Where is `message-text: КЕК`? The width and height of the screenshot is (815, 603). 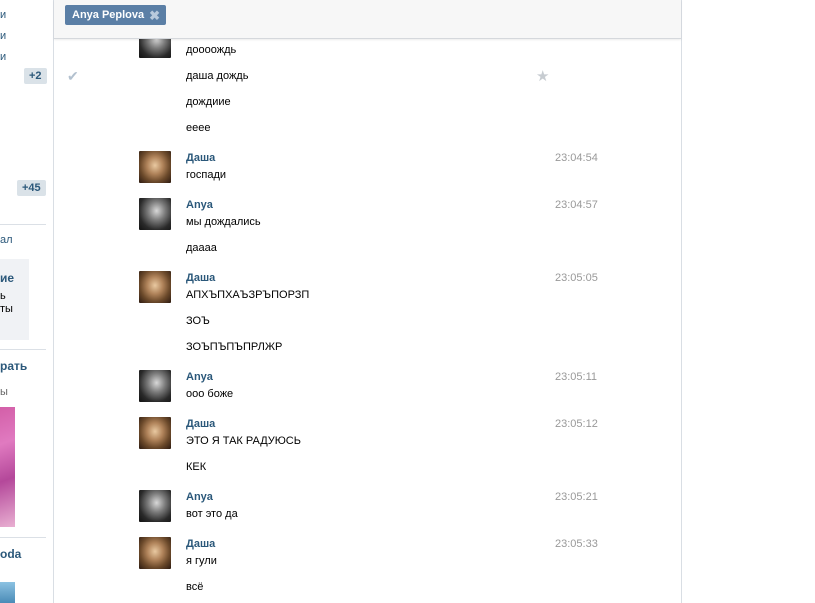
message-text: КЕК is located at coordinates (196, 467).